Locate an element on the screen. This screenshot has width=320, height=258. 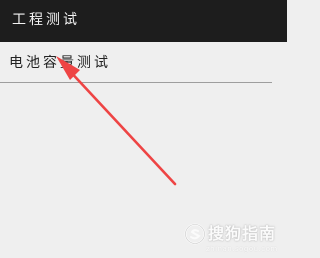
watermark: 搜狗指南 zhinan.sogou.com is located at coordinates (234, 239).